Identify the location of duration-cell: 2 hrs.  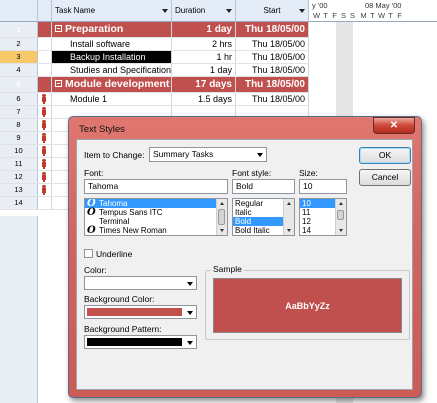
(204, 44).